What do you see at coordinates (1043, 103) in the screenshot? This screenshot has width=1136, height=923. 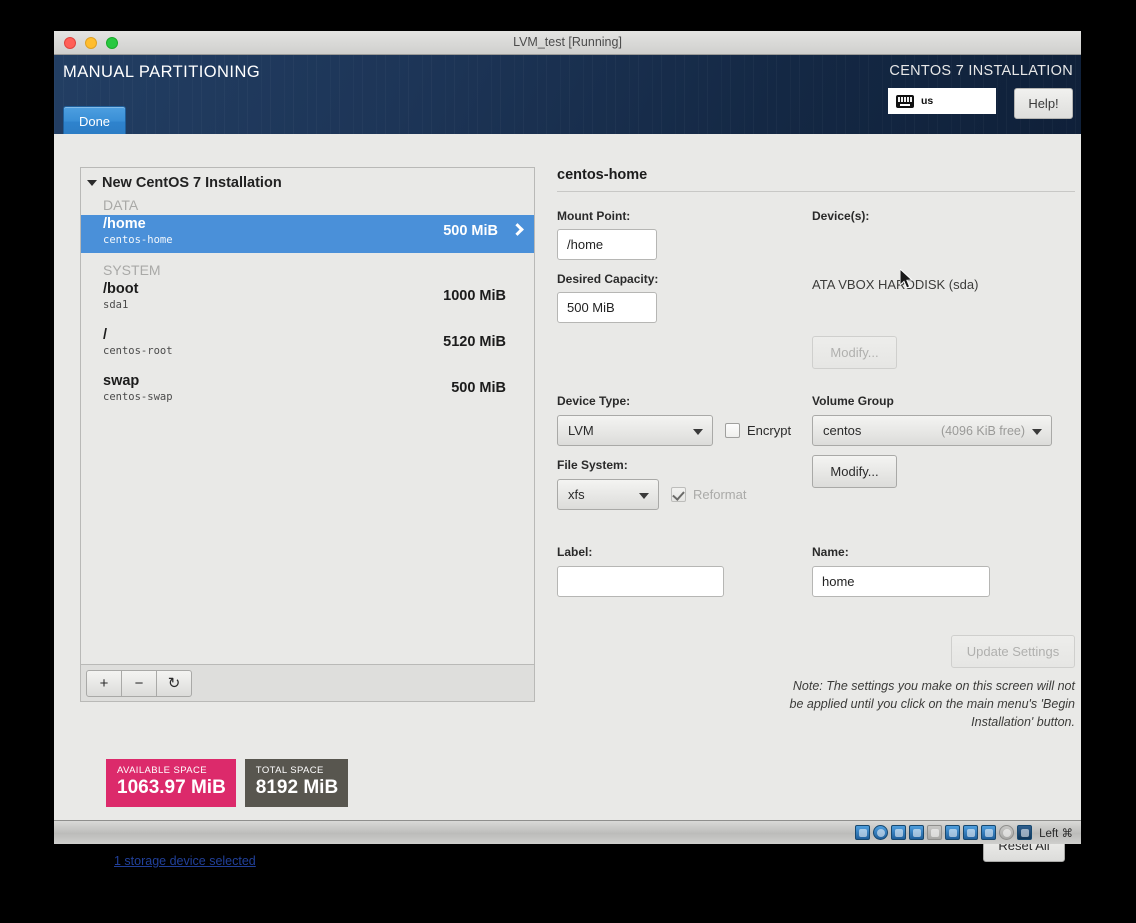 I see `help-button: Help!` at bounding box center [1043, 103].